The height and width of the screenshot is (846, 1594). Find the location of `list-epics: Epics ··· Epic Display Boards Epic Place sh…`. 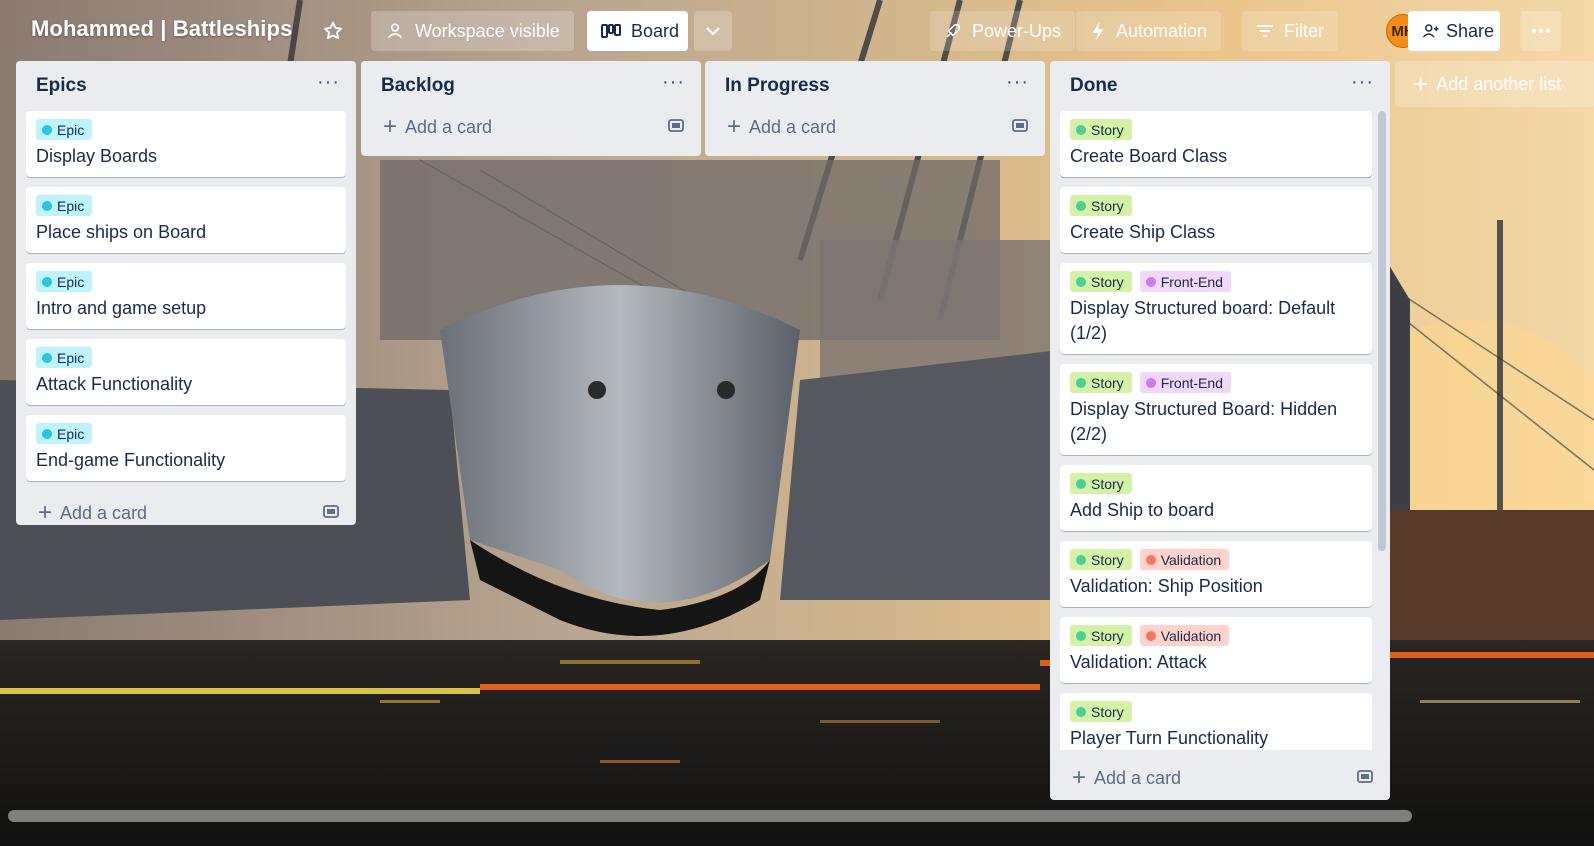

list-epics: Epics ··· Epic Display Boards Epic Place sh… is located at coordinates (186, 293).